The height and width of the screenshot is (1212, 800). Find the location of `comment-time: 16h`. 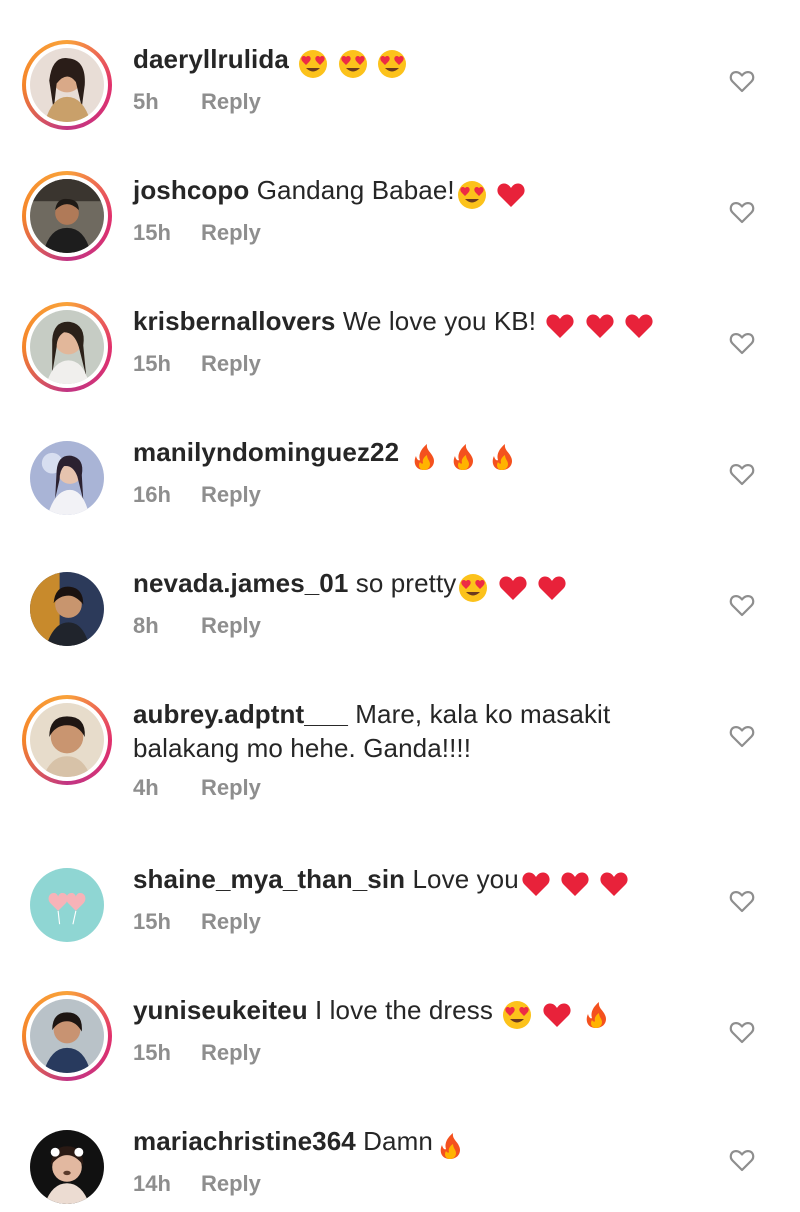

comment-time: 16h is located at coordinates (152, 495).